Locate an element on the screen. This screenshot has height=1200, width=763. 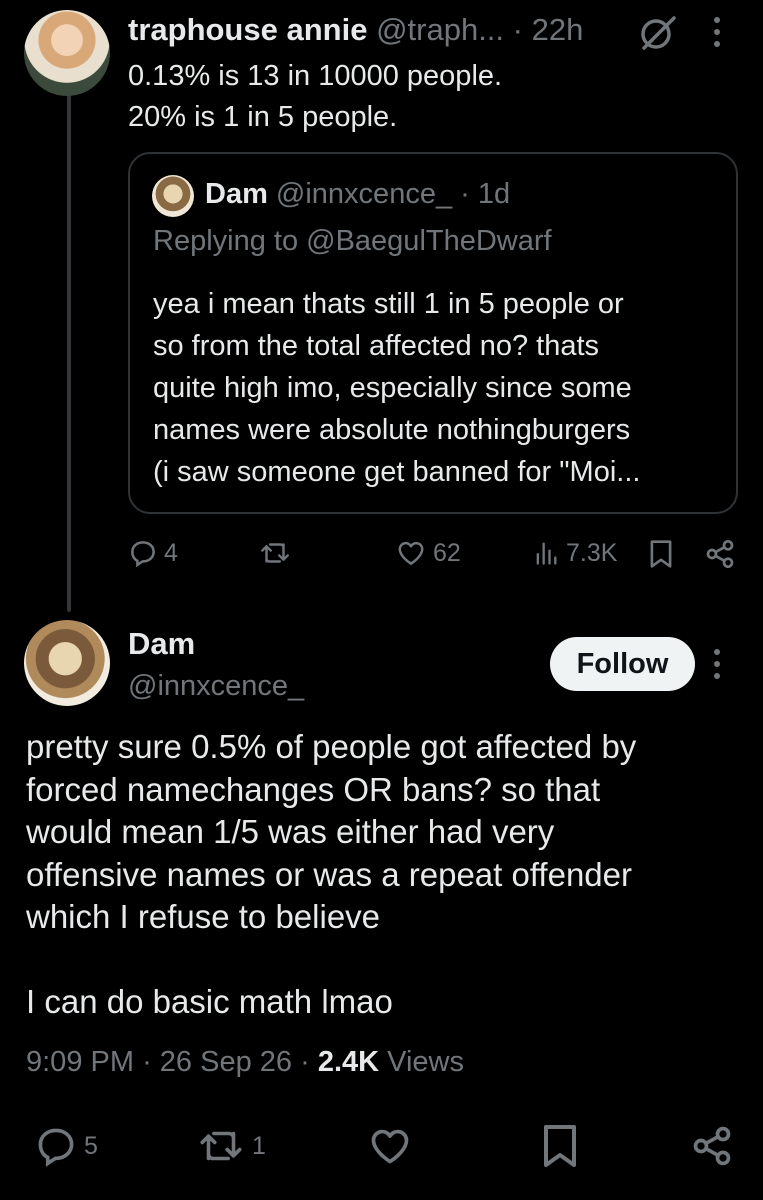
views-button: 7.3K is located at coordinates (574, 553).